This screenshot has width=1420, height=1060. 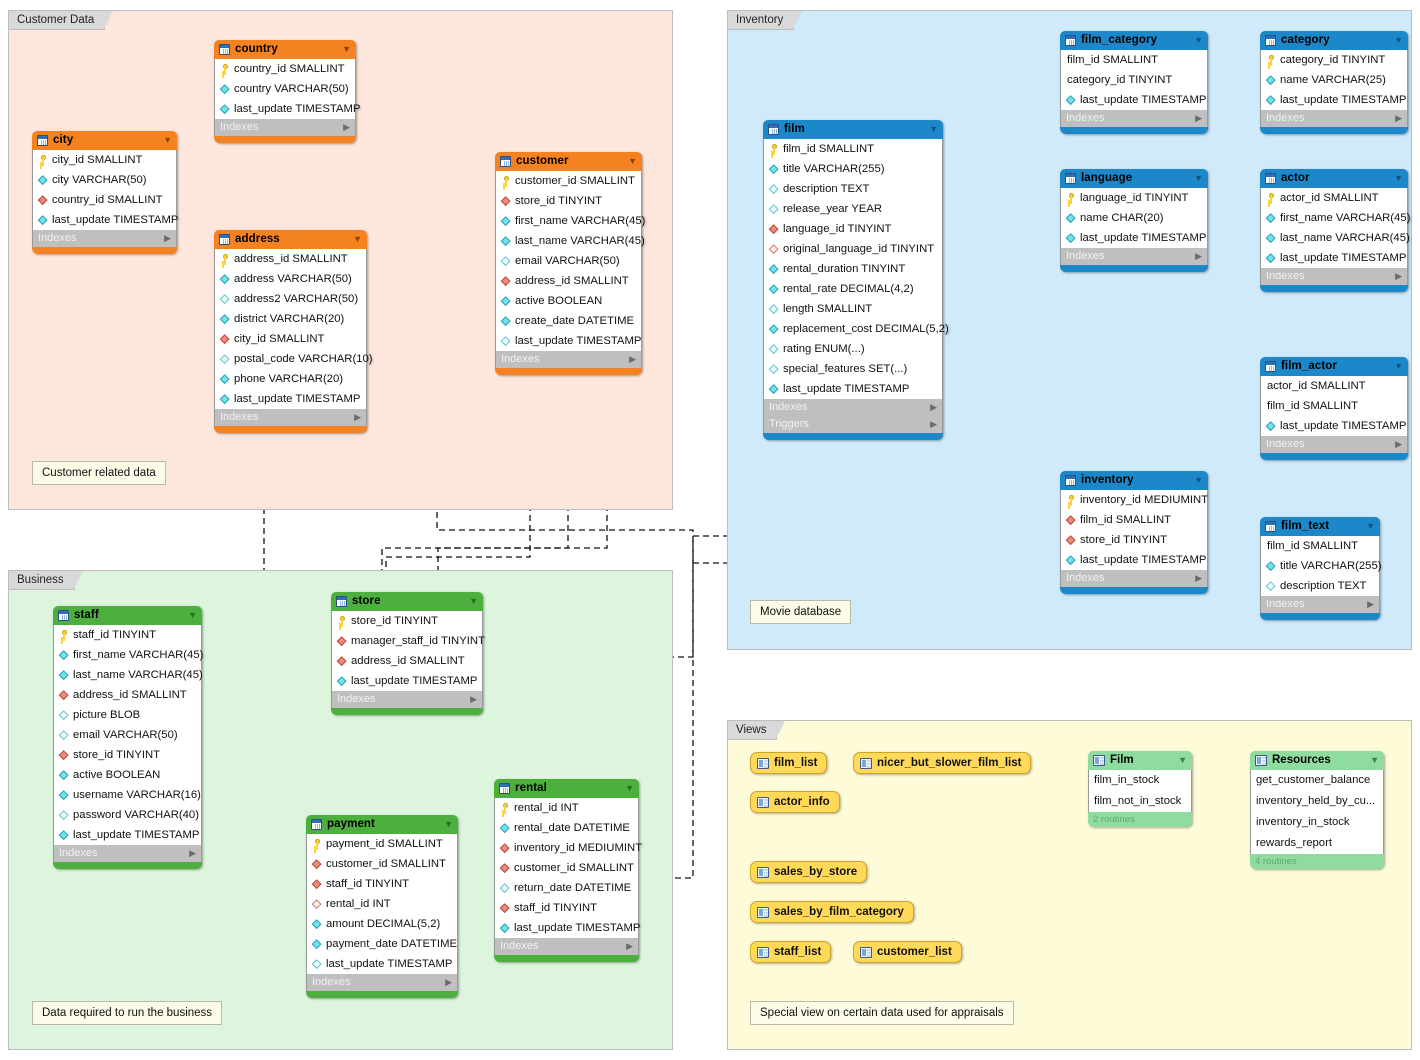 What do you see at coordinates (382, 864) in the screenshot?
I see `table-field: customer_id SMALLINT` at bounding box center [382, 864].